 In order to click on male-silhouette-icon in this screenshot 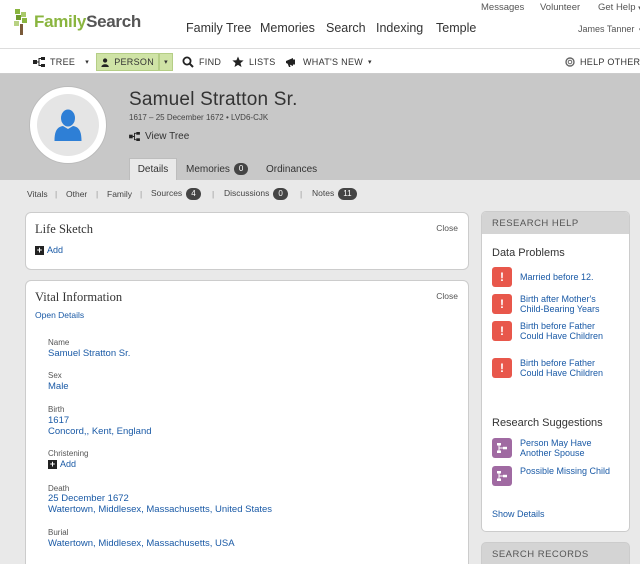, I will do `click(68, 125)`.